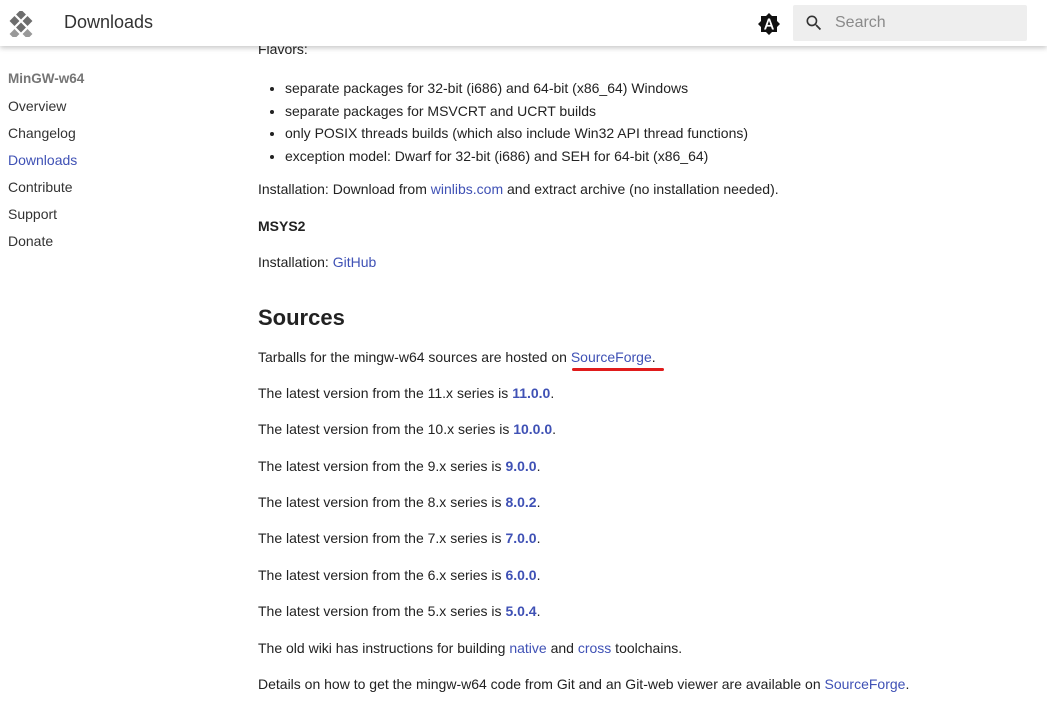 This screenshot has width=1047, height=708. Describe the element at coordinates (814, 23) in the screenshot. I see `search-icon` at that location.